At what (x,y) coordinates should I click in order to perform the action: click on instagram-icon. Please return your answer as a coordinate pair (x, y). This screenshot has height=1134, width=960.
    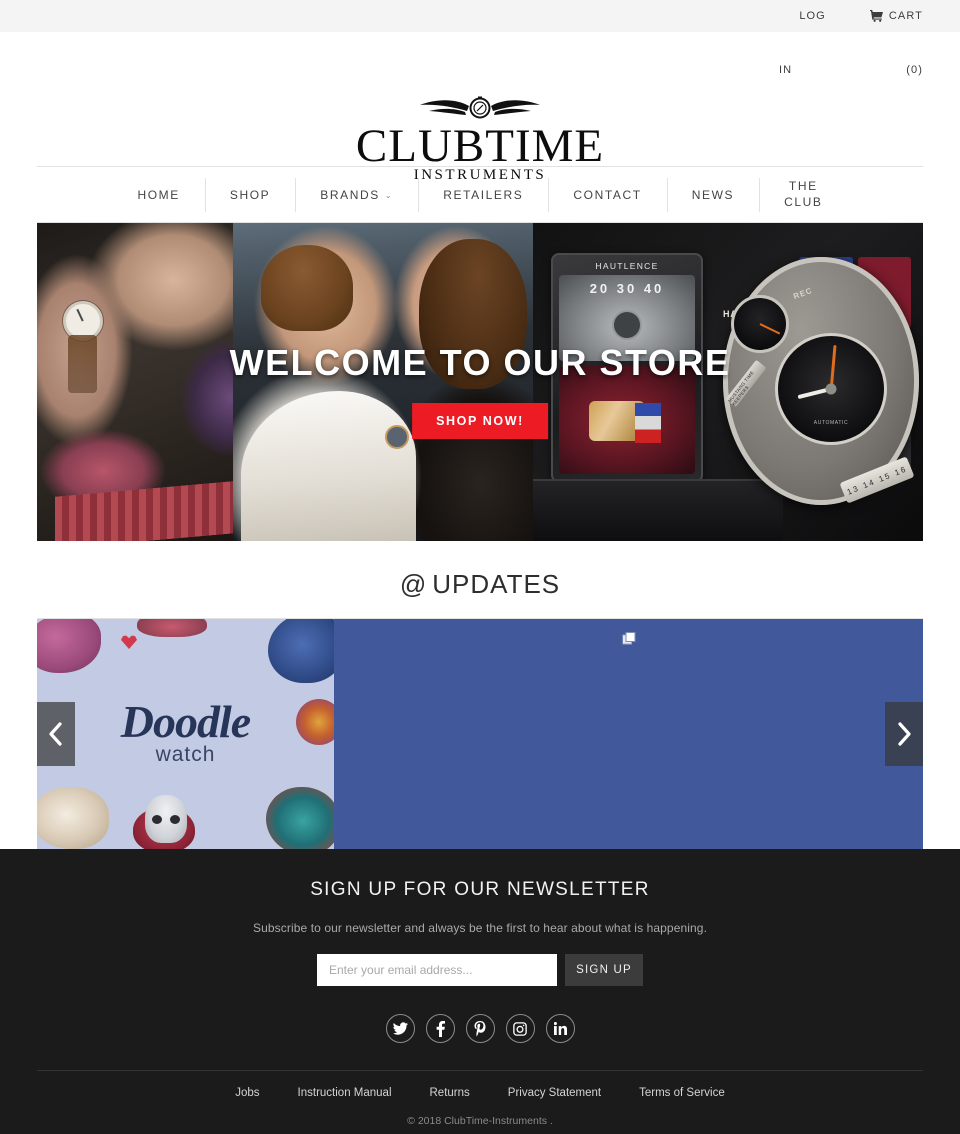
    Looking at the image, I should click on (520, 1028).